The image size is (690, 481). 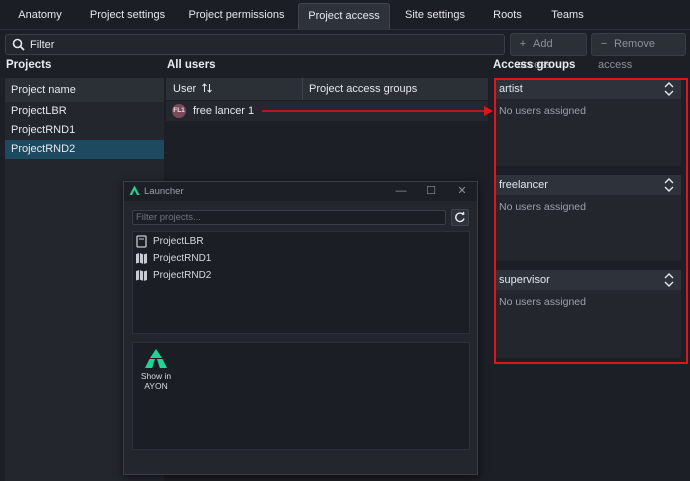 What do you see at coordinates (156, 386) in the screenshot?
I see `action-label-line2: AYON` at bounding box center [156, 386].